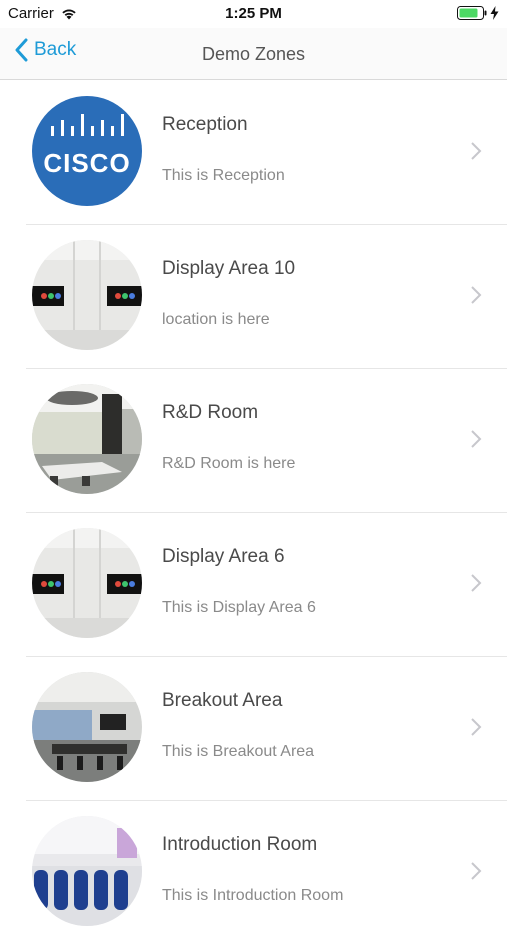  Describe the element at coordinates (239, 607) in the screenshot. I see `zone-subtitle: This is Display Area 6` at that location.